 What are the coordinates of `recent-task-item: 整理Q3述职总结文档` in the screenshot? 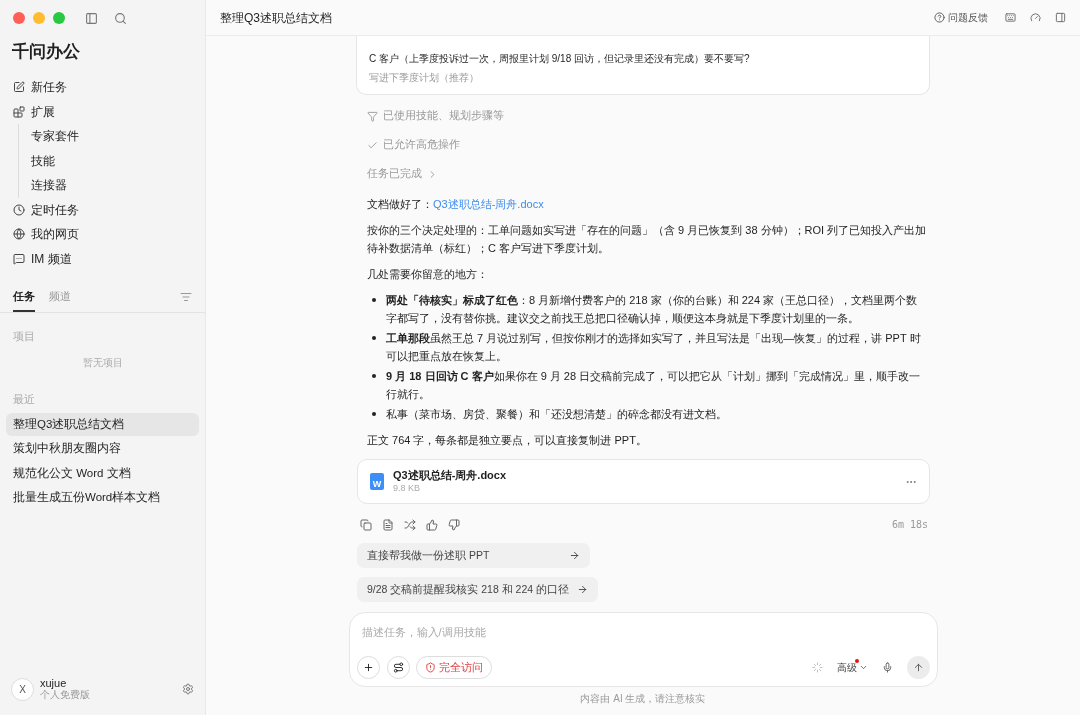 It's located at (102, 424).